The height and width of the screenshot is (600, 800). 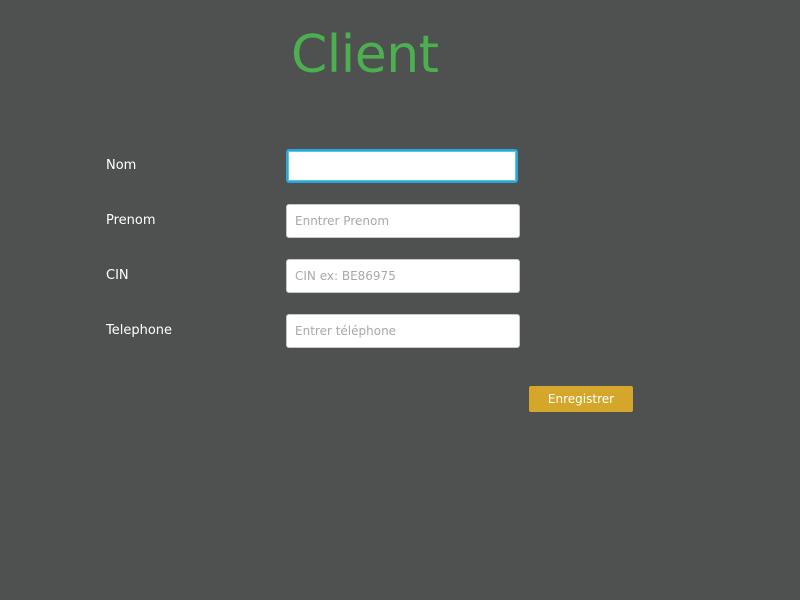 What do you see at coordinates (139, 330) in the screenshot?
I see `telephone-label: Telephone` at bounding box center [139, 330].